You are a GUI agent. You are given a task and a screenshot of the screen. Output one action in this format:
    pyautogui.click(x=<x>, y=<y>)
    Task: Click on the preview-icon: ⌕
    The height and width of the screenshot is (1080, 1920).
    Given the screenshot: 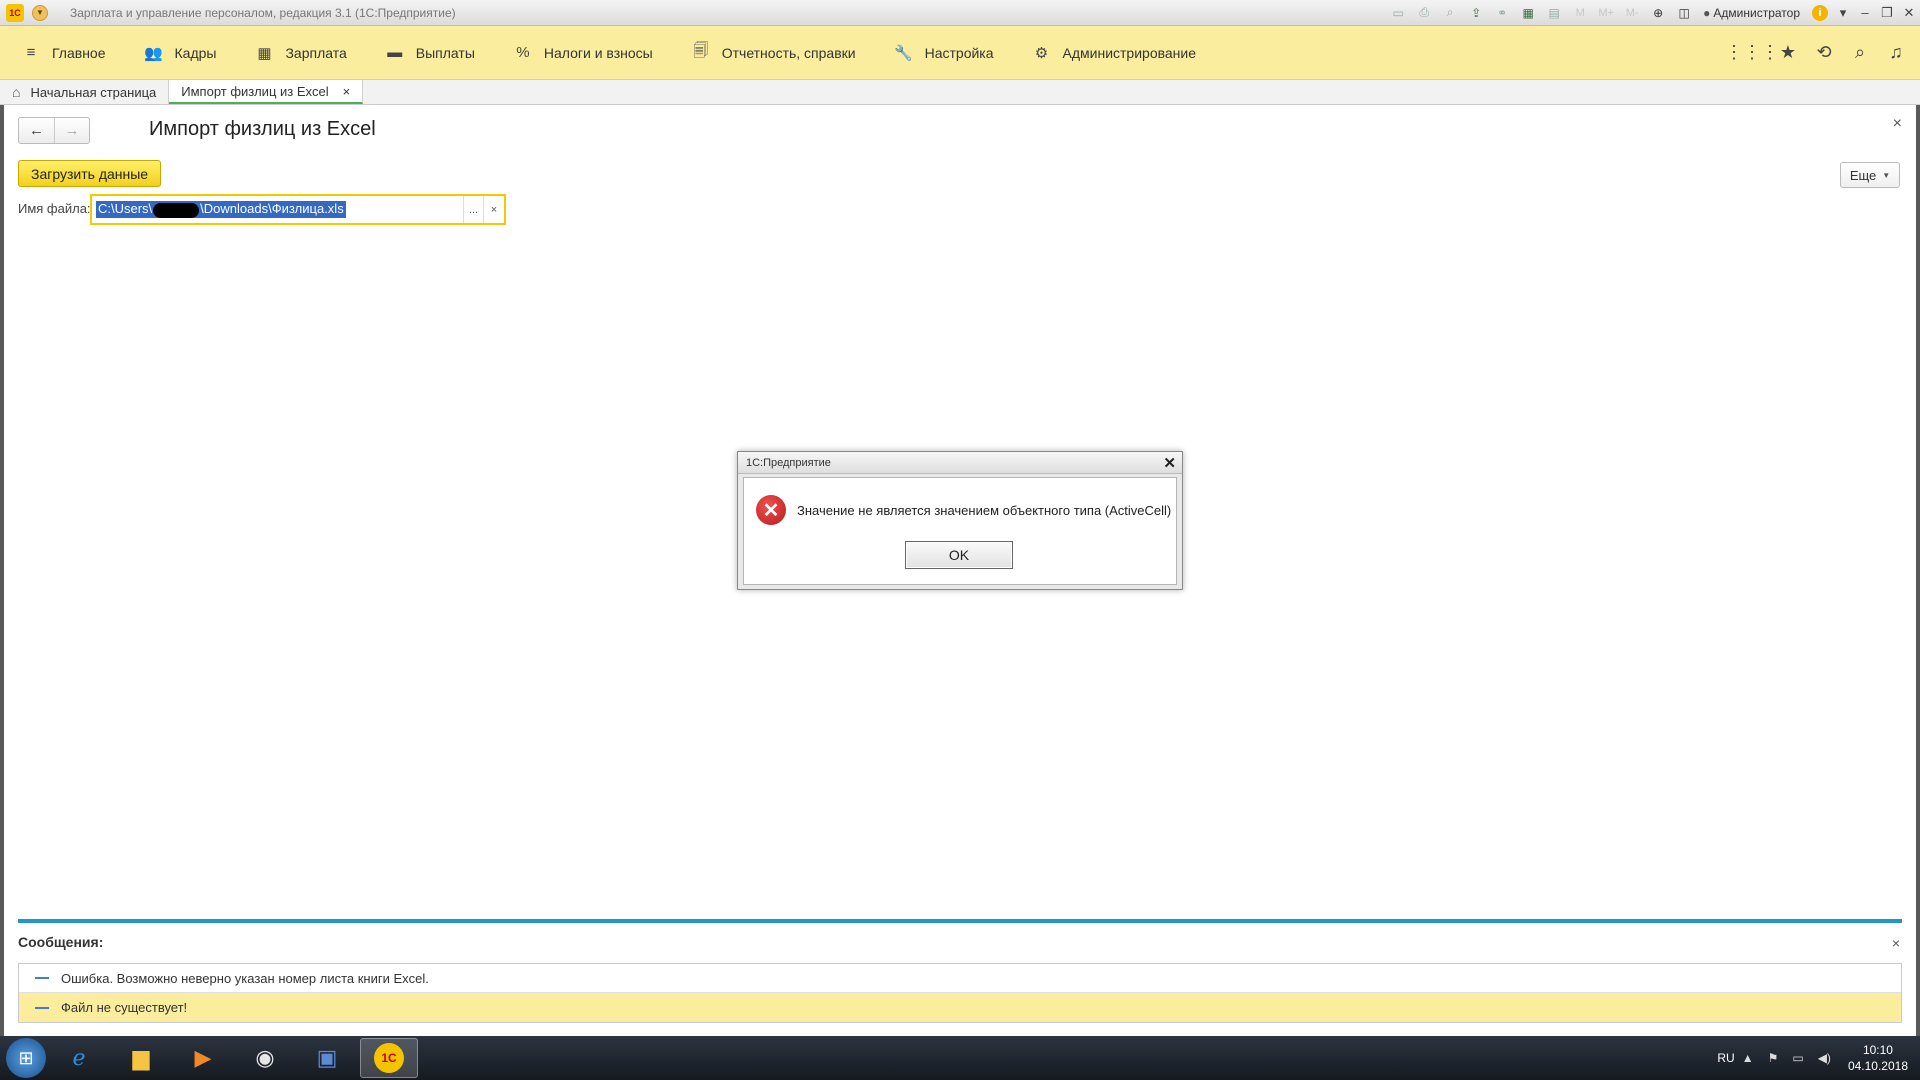 What is the action you would take?
    pyautogui.click(x=1450, y=13)
    